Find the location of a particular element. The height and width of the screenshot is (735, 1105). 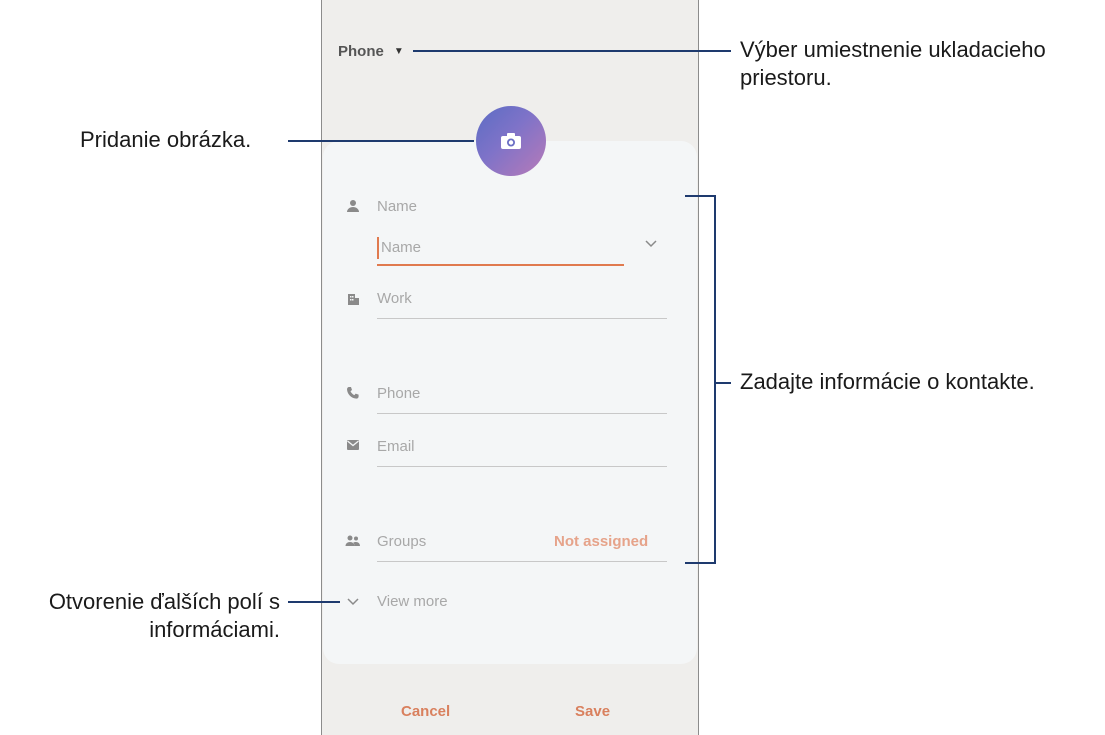

cancel-button: Cancel is located at coordinates (425, 711).